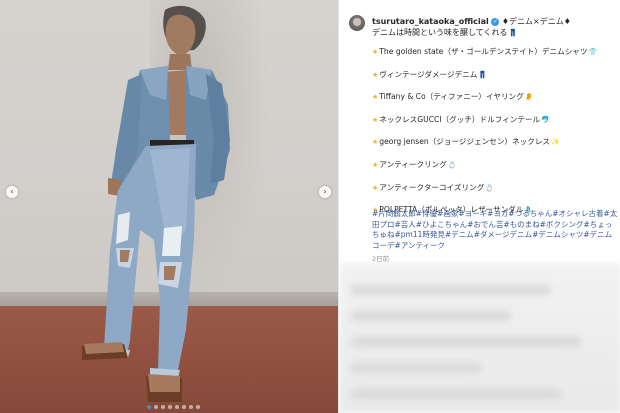 This screenshot has width=620, height=413. Describe the element at coordinates (414, 164) in the screenshot. I see `caption-item: ★アンティークリング💍` at that location.